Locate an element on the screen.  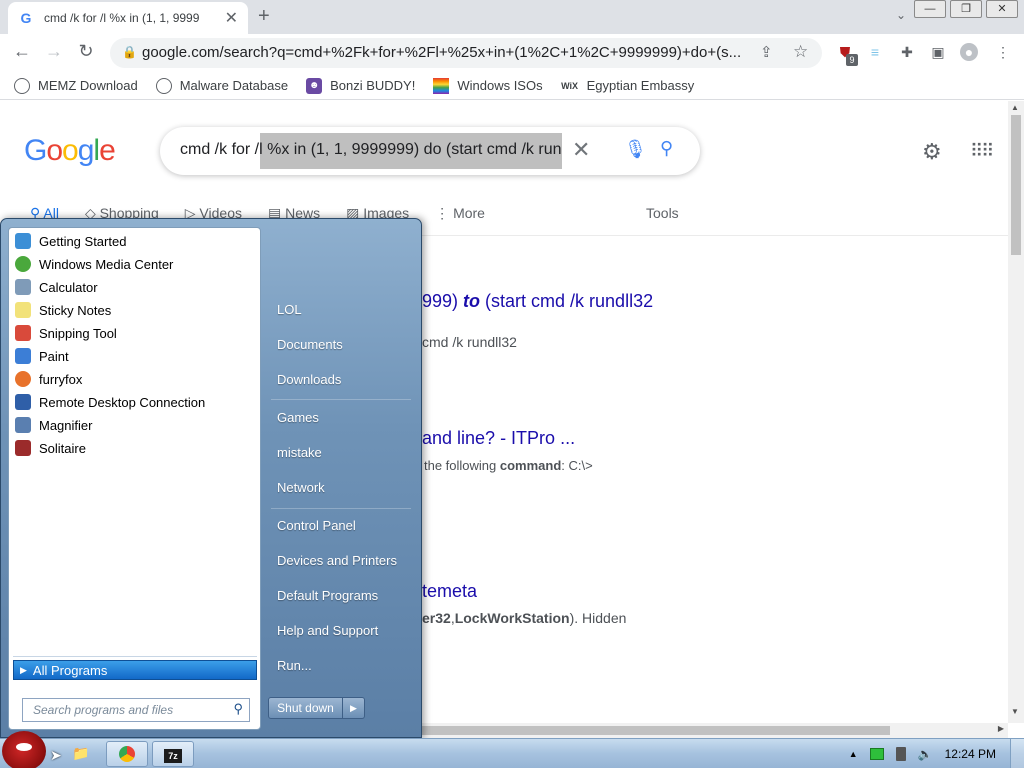
tab-search-chevron-icon: ⌄ is located at coordinates (901, 15).